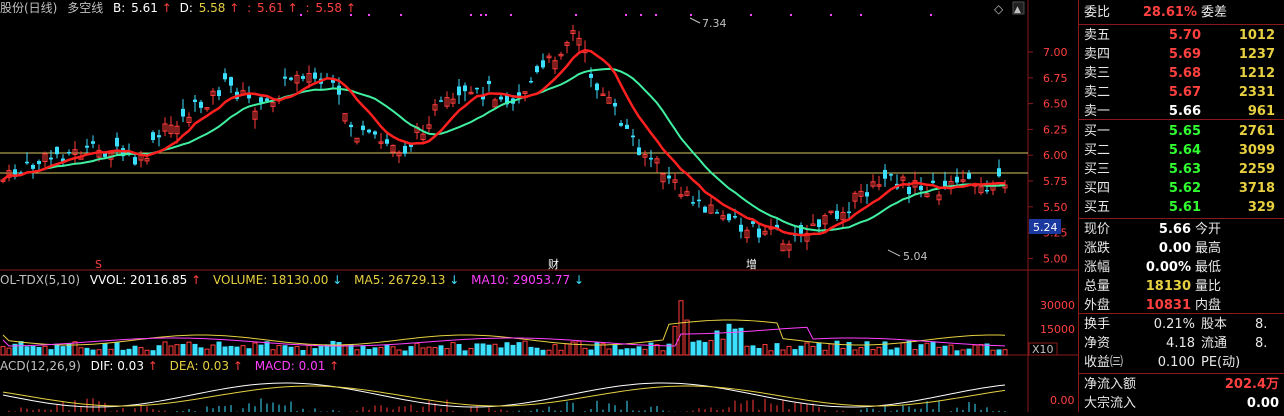 The height and width of the screenshot is (416, 1284). What do you see at coordinates (28, 8) in the screenshot?
I see `stock-name: 股份(日线)` at bounding box center [28, 8].